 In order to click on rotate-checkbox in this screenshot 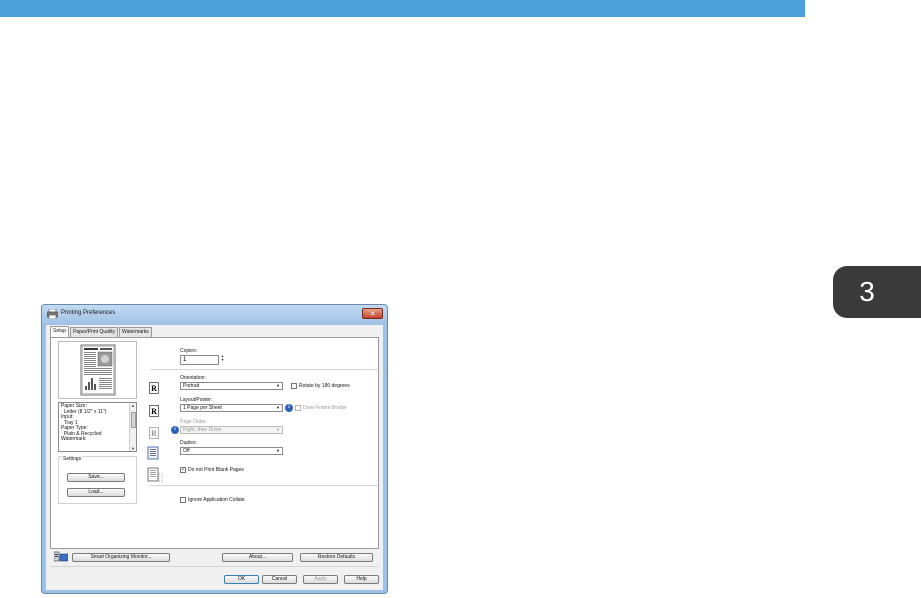, I will do `click(294, 386)`.